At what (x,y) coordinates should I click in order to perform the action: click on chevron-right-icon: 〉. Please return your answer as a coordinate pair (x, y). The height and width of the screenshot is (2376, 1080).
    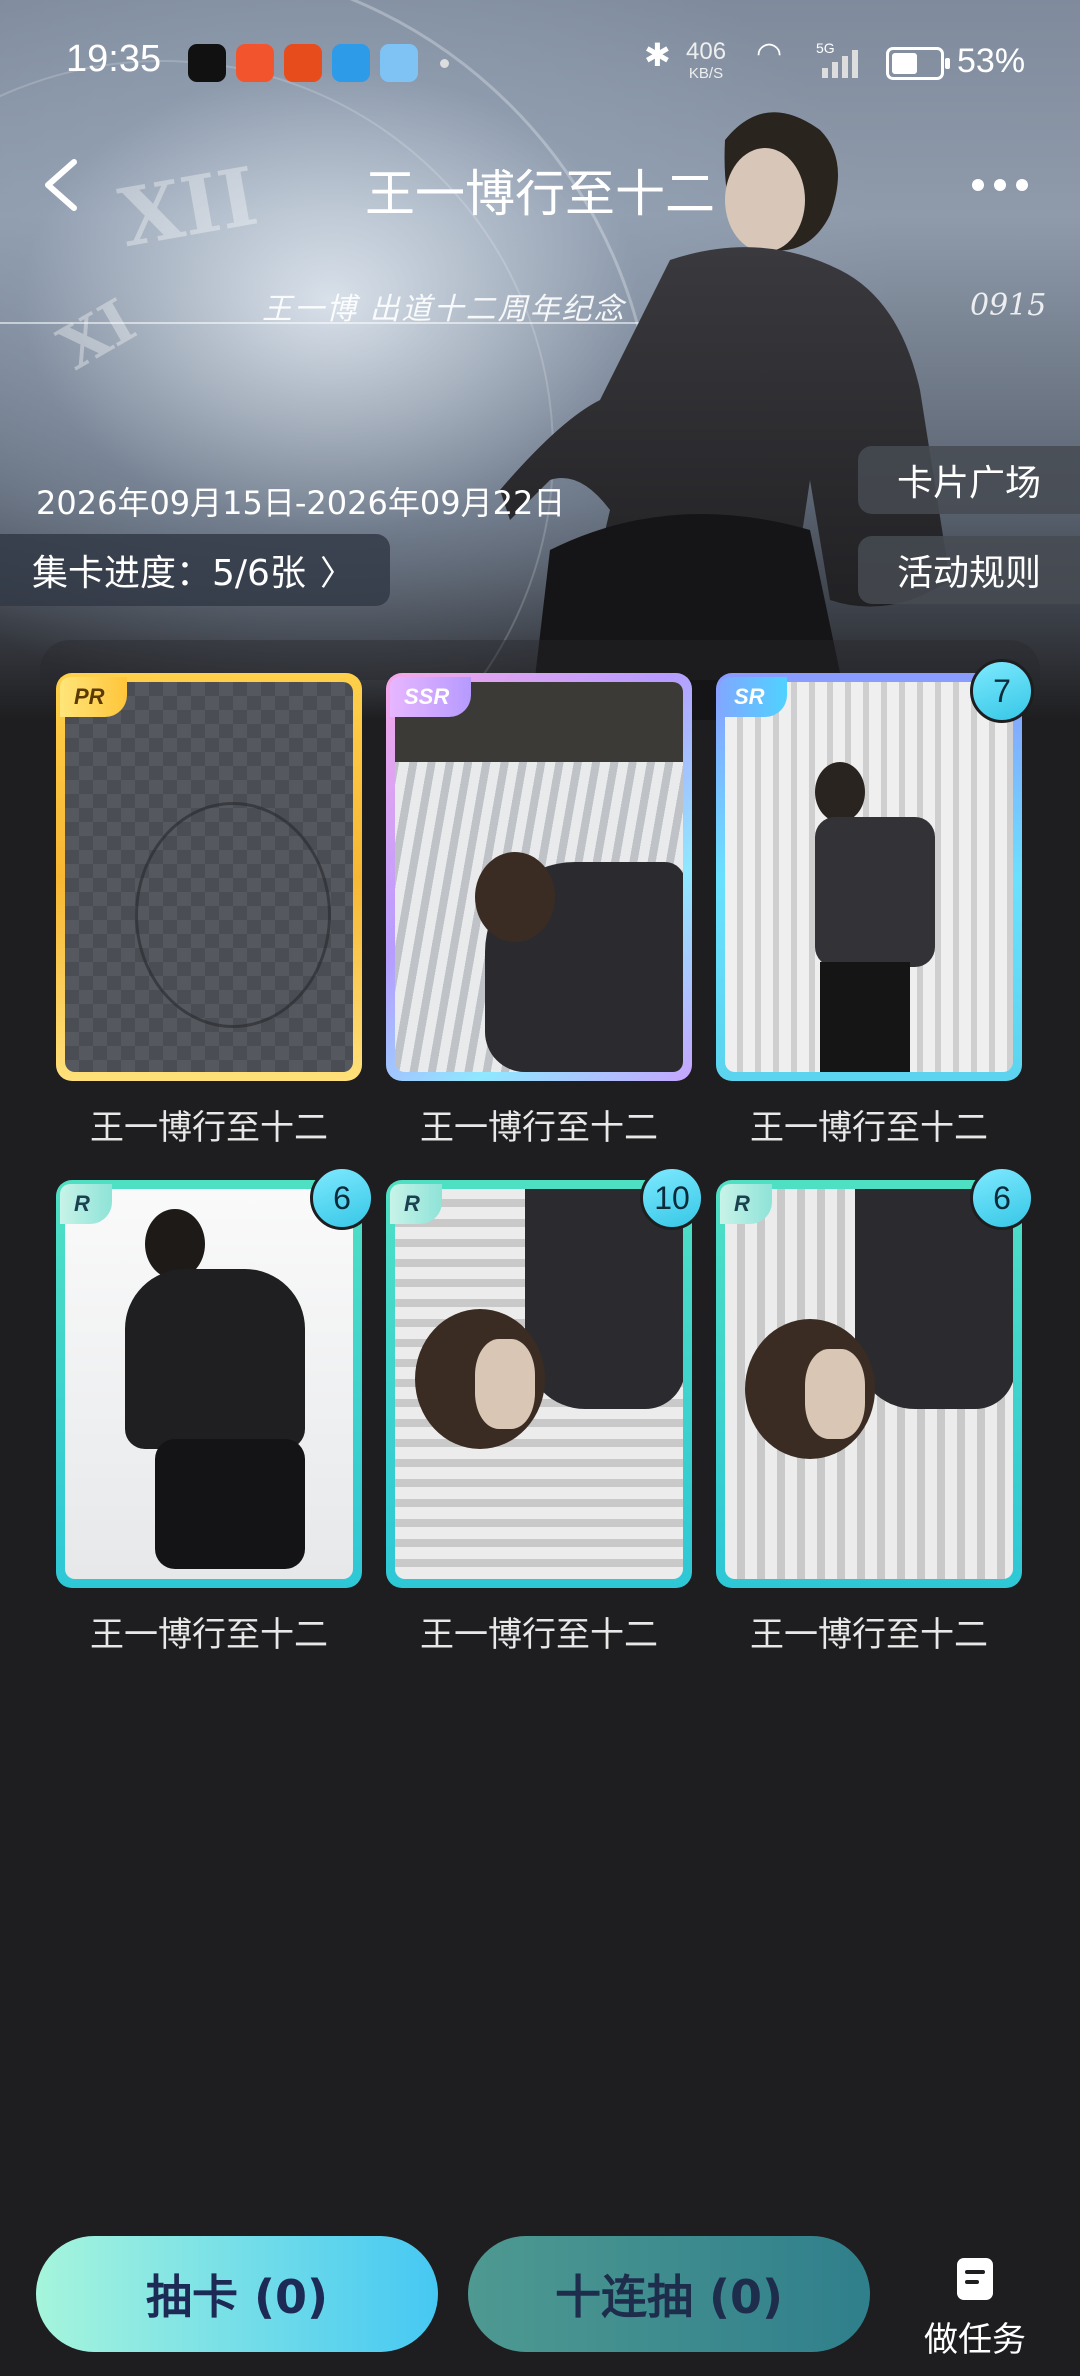
    Looking at the image, I should click on (336, 573).